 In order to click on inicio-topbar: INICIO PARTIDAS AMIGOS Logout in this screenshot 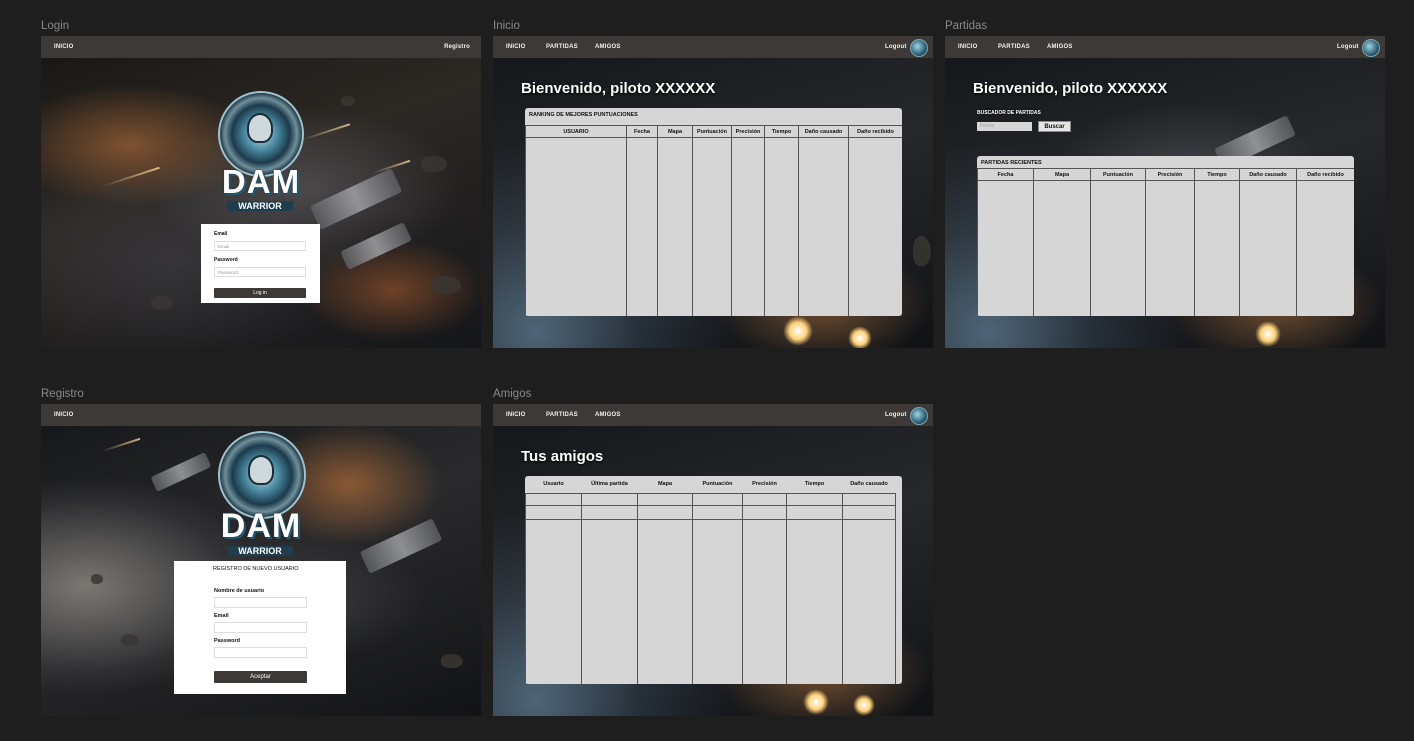, I will do `click(713, 47)`.